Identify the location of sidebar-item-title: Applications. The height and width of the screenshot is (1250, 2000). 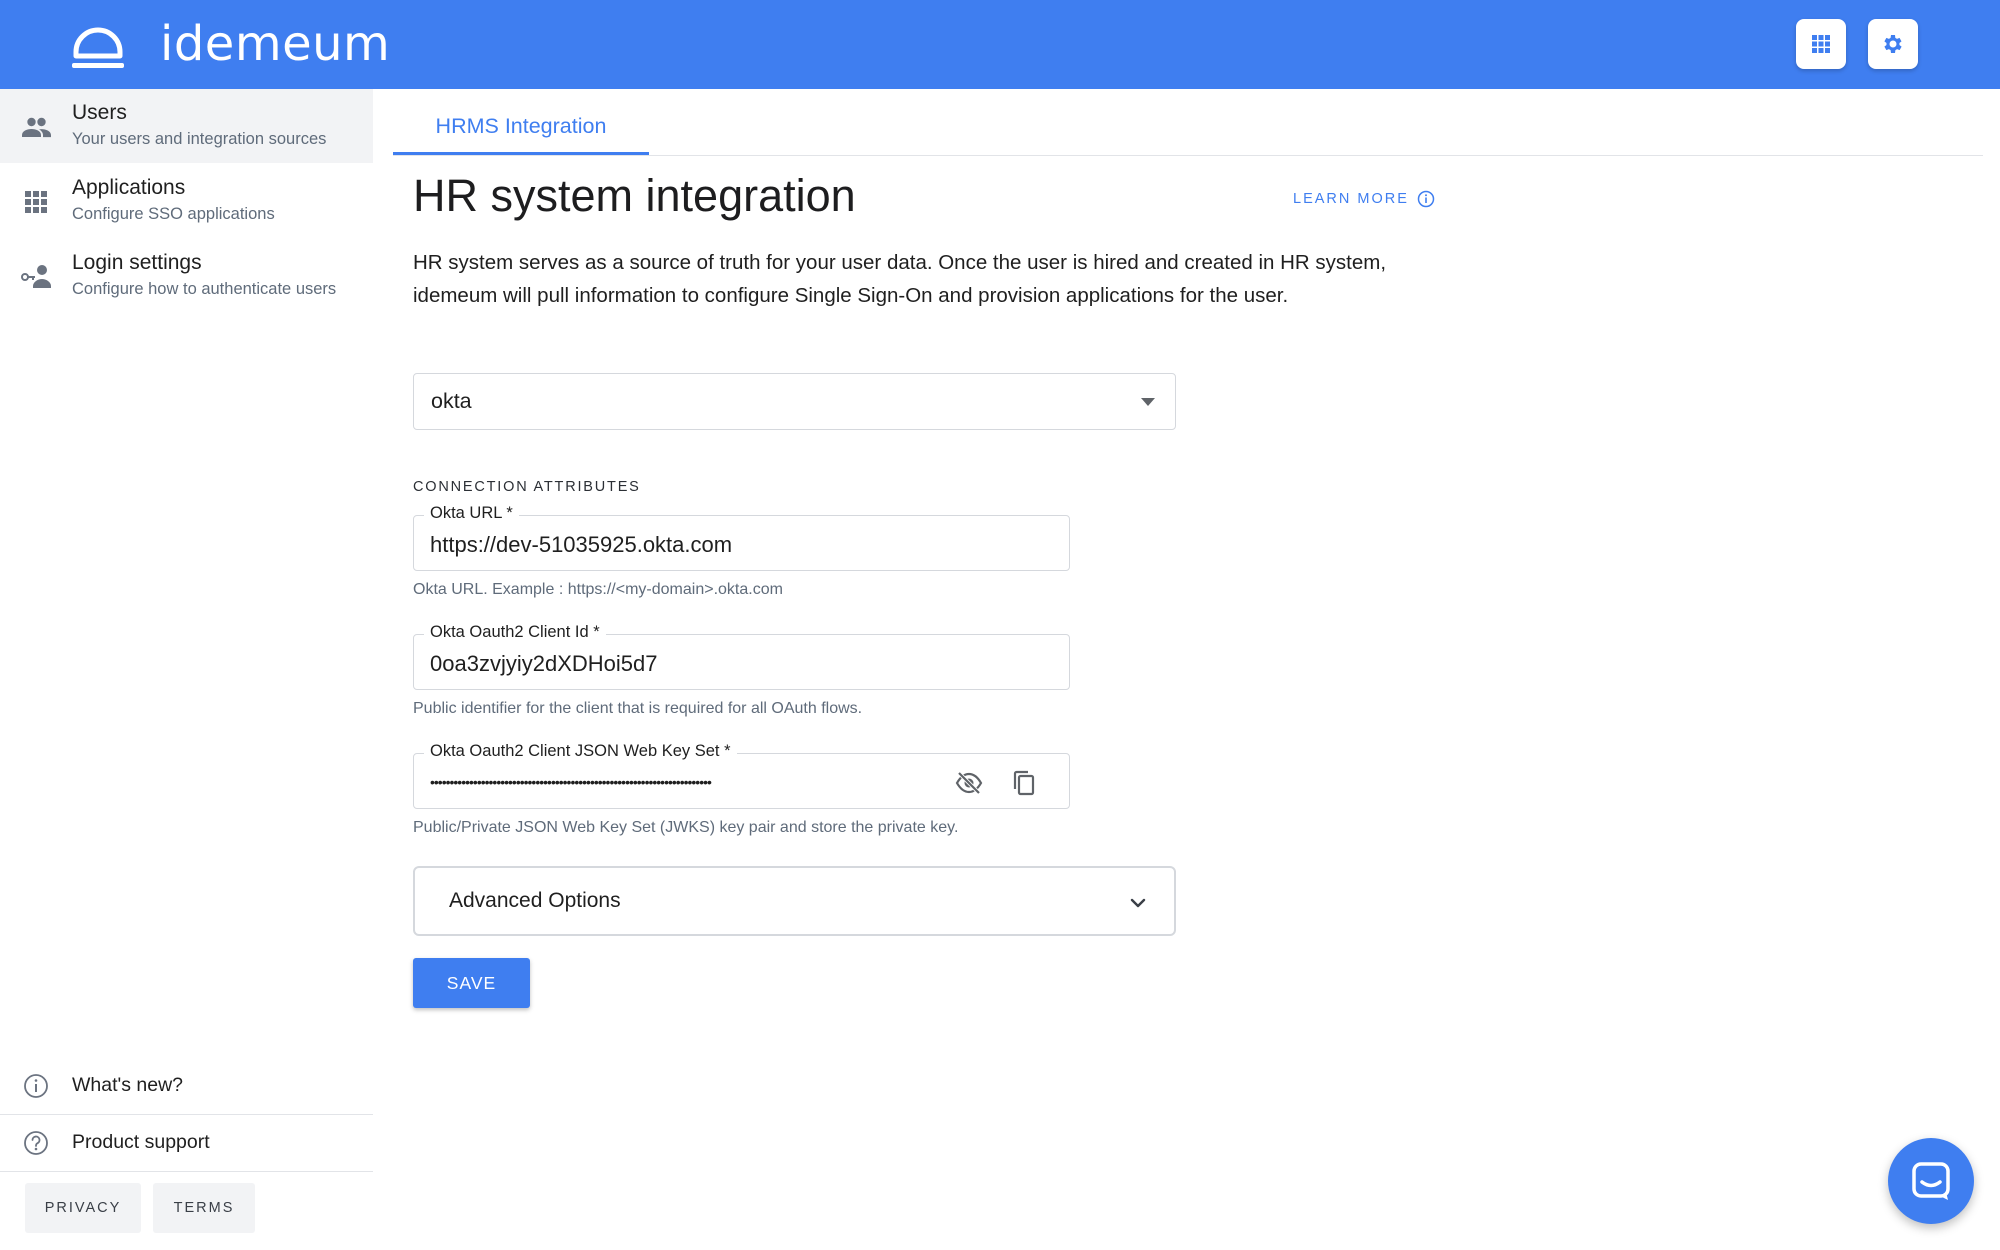
(129, 187).